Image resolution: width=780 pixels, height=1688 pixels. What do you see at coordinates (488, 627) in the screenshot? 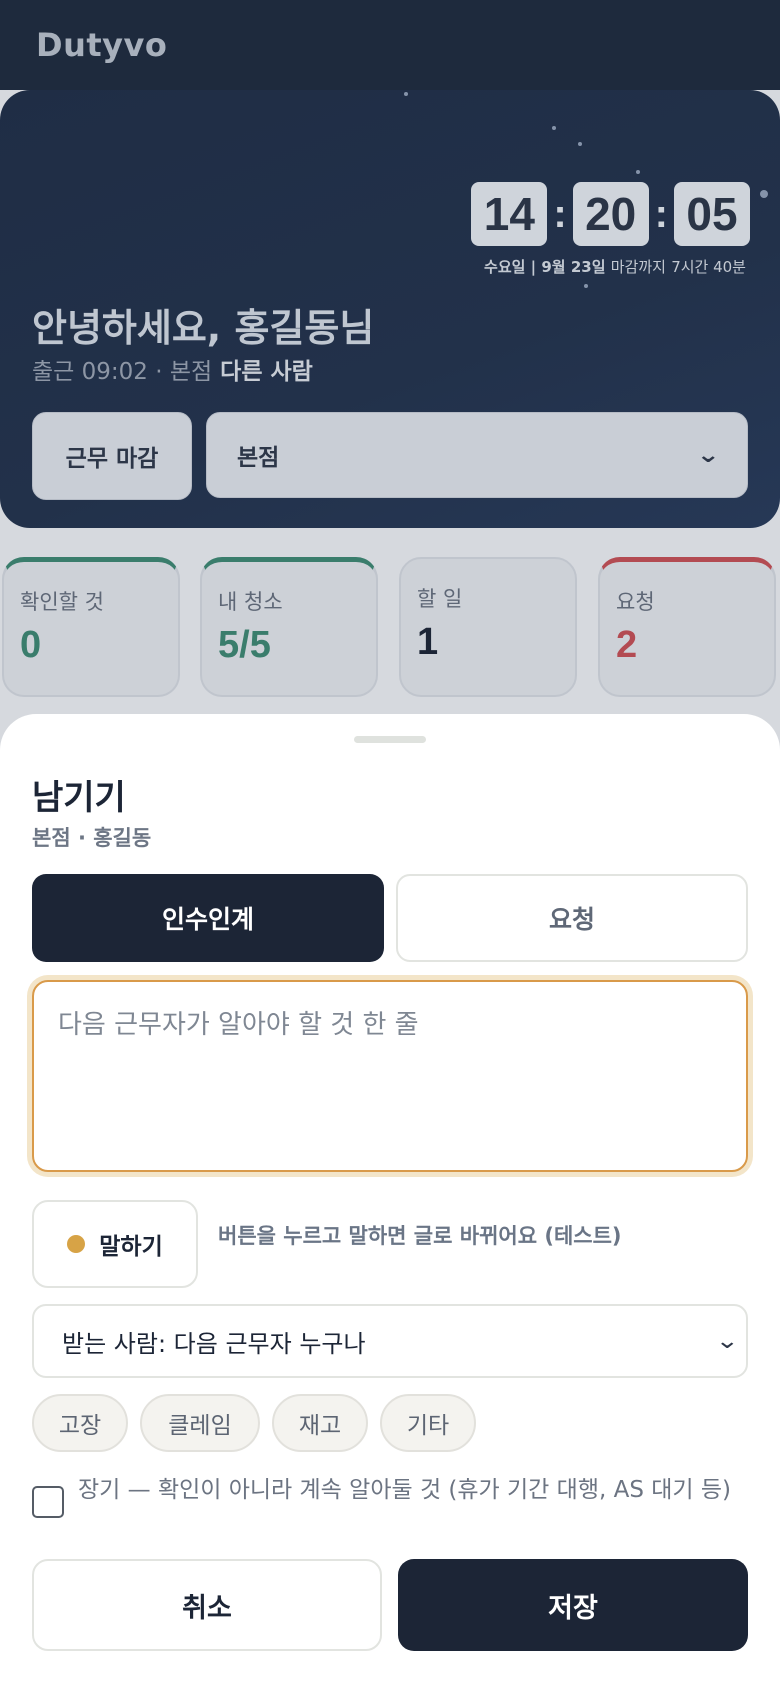
I see `stat-card-todo: 할 일 1` at bounding box center [488, 627].